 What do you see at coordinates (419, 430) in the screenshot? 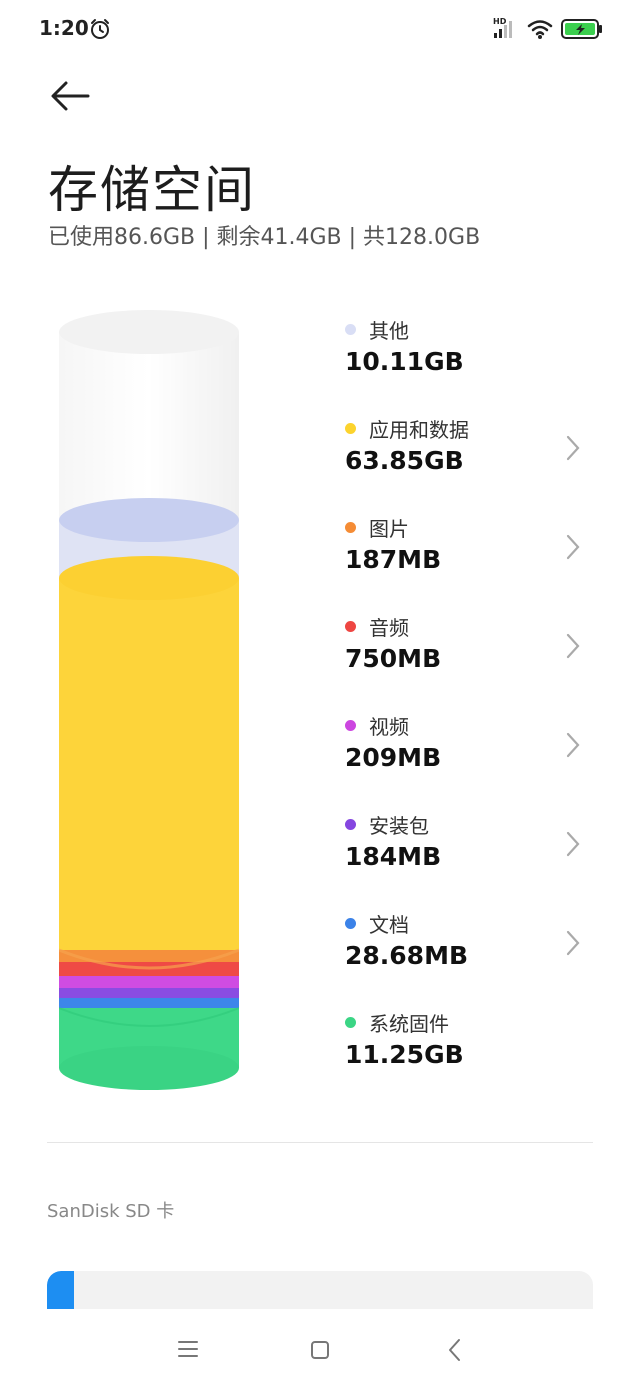
I see `category-label: 应用和数据` at bounding box center [419, 430].